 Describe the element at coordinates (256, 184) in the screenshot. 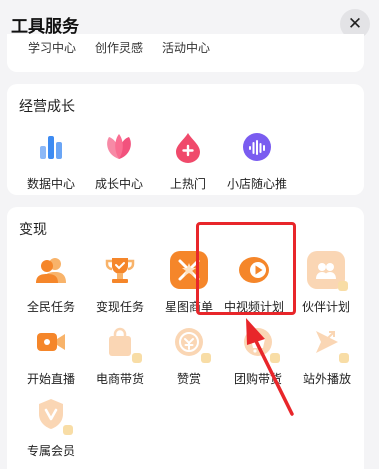

I see `shop-promote-label: 小店随心推` at that location.